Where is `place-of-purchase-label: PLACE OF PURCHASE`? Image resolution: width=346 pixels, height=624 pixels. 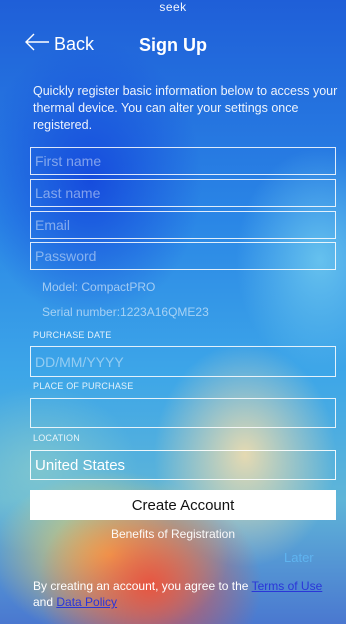 place-of-purchase-label: PLACE OF PURCHASE is located at coordinates (83, 386).